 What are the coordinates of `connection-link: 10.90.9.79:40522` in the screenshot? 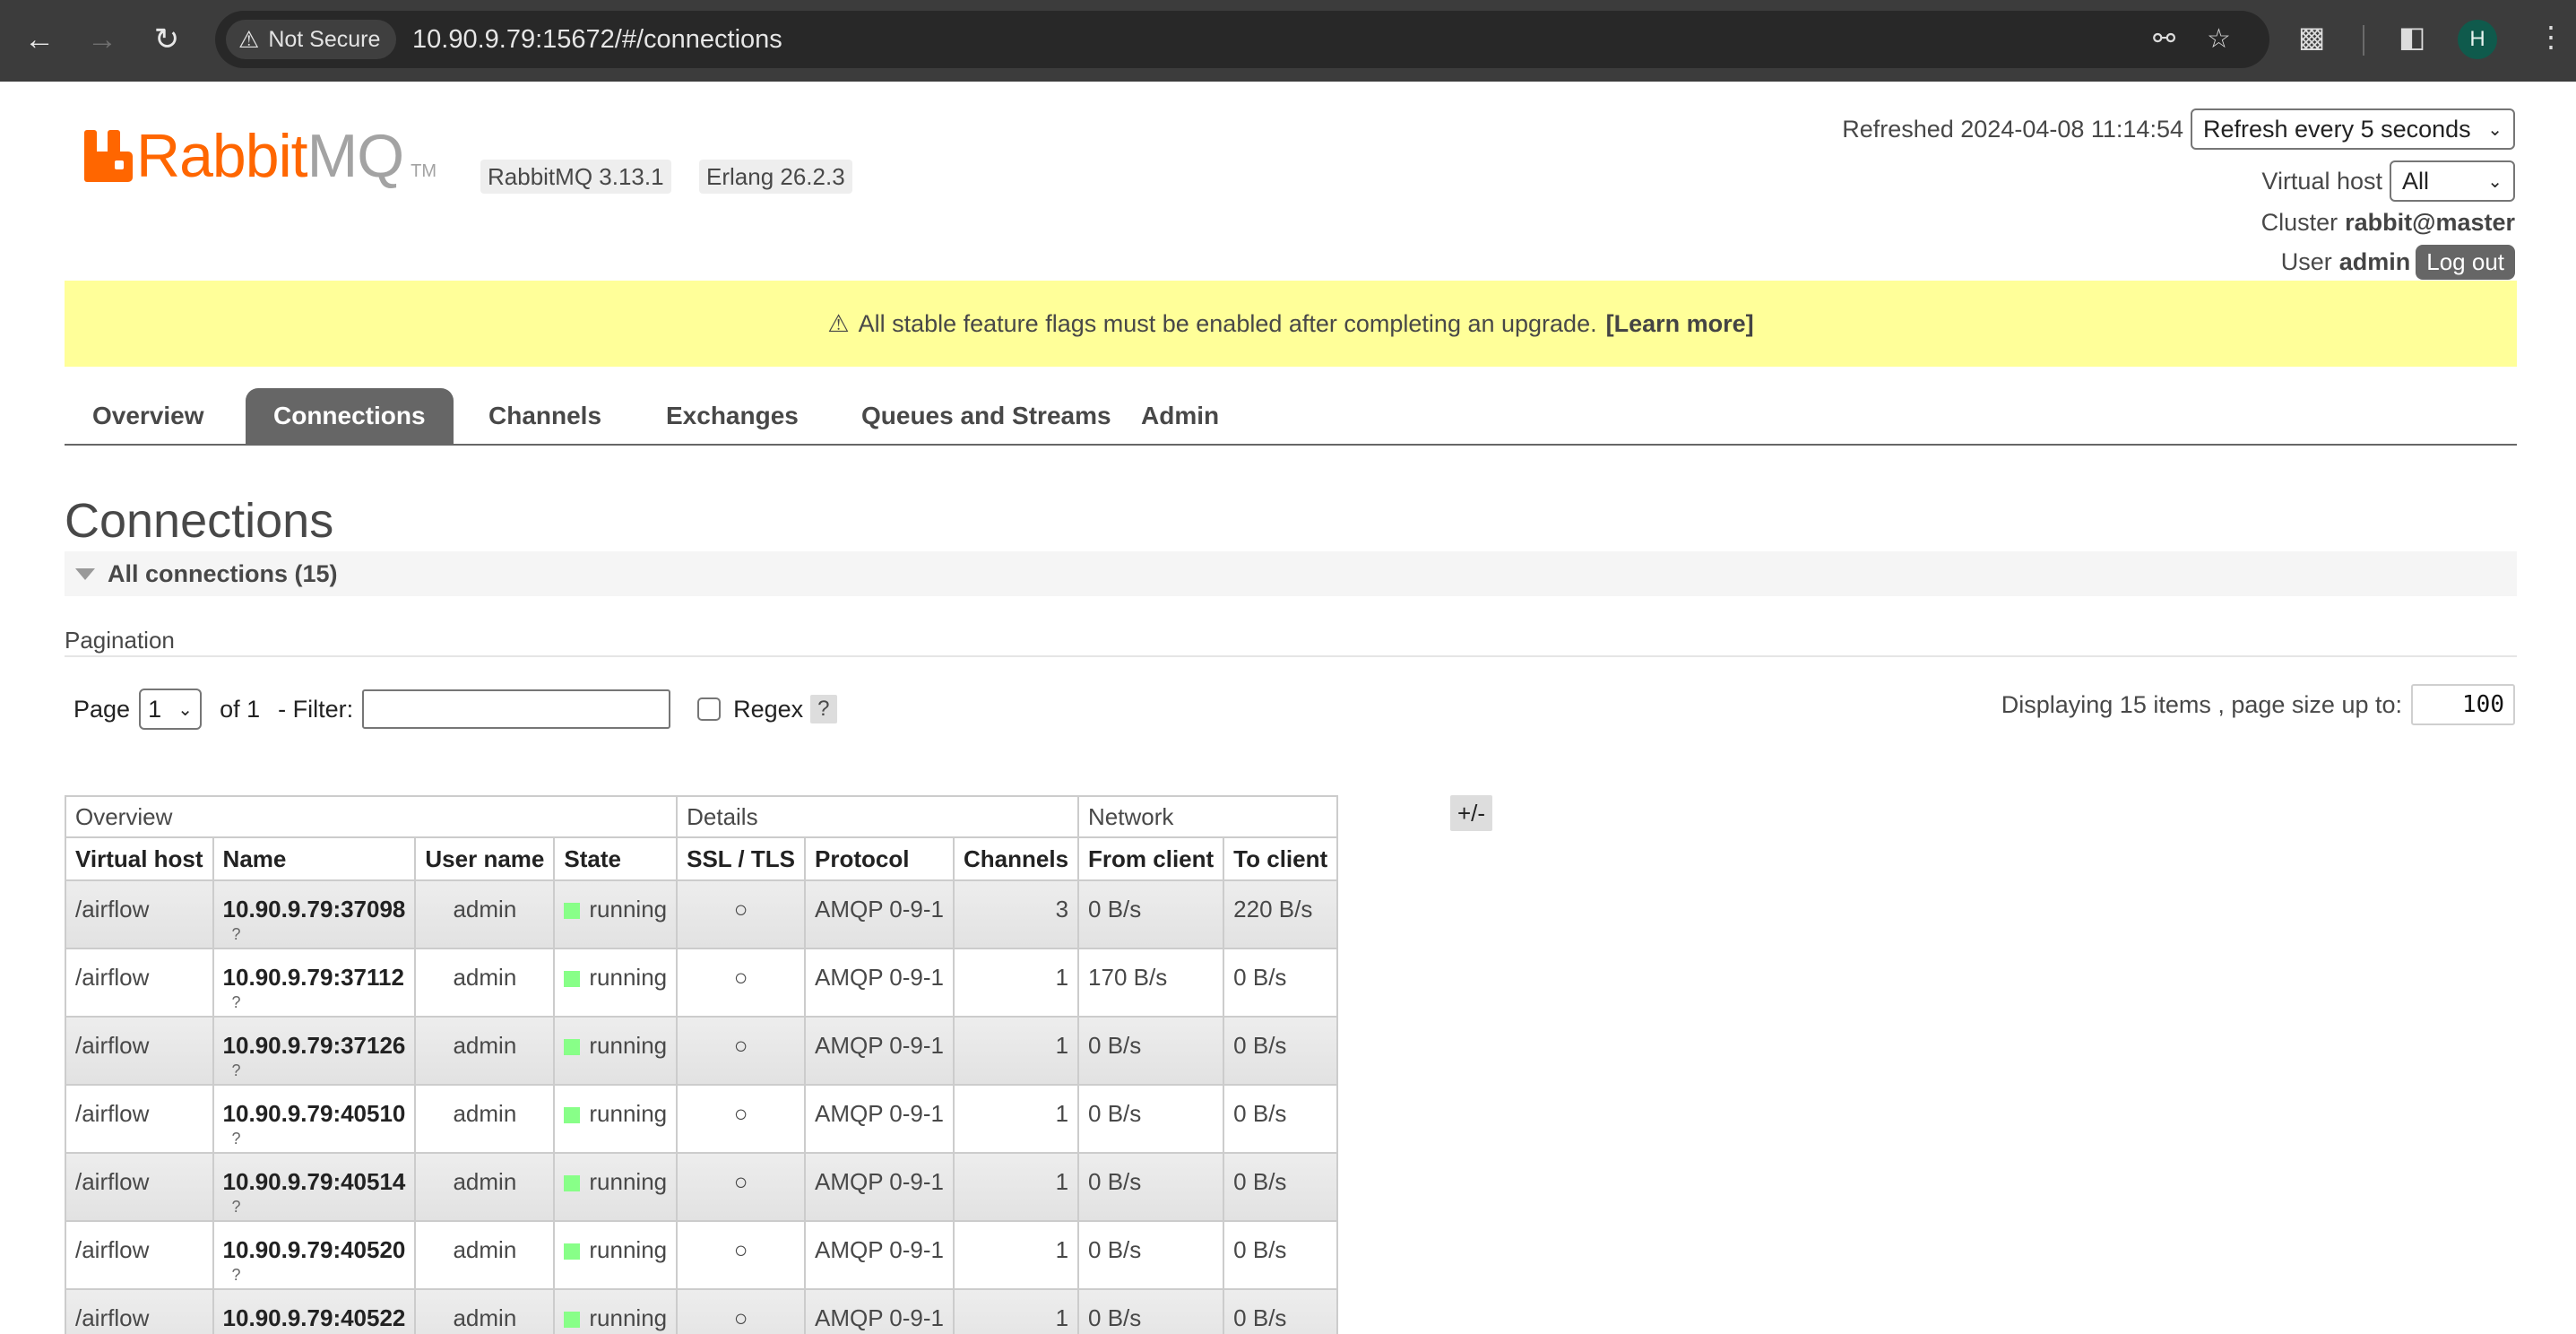 It's located at (314, 1318).